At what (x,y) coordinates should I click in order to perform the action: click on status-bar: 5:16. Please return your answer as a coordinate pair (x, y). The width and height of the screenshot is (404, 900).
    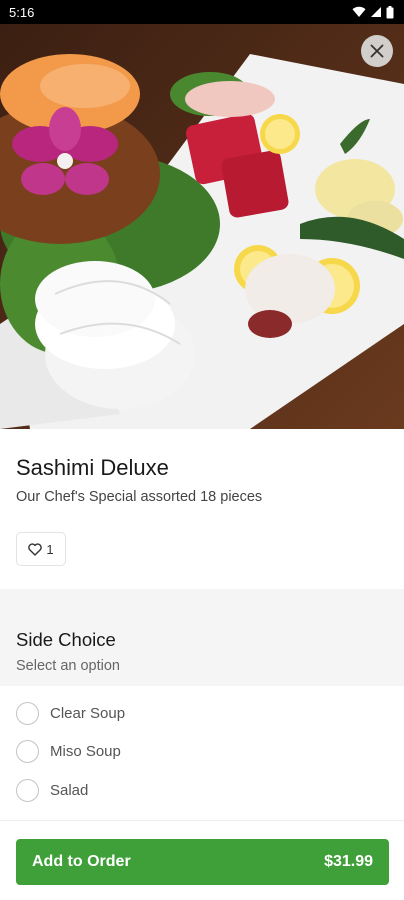
    Looking at the image, I should click on (202, 12).